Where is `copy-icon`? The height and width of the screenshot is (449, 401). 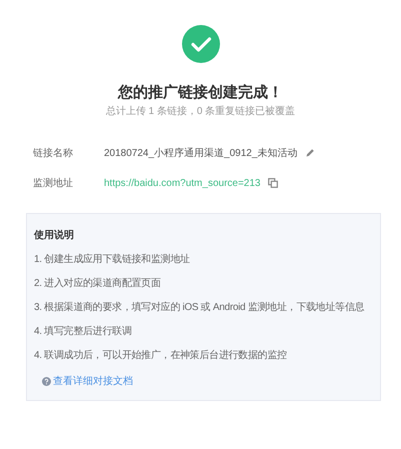
copy-icon is located at coordinates (273, 183).